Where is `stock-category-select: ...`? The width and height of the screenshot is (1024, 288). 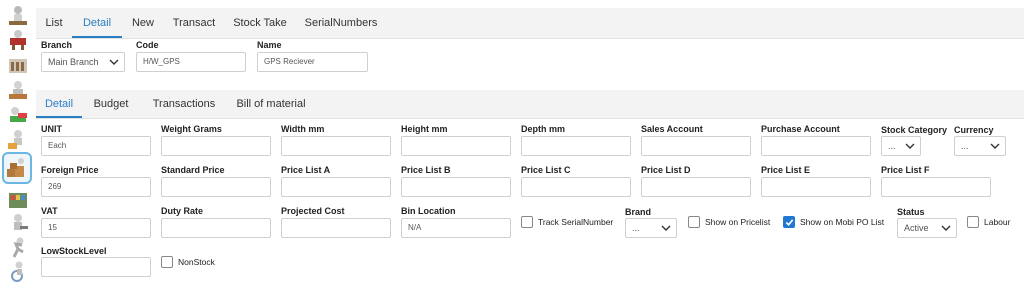 stock-category-select: ... is located at coordinates (901, 146).